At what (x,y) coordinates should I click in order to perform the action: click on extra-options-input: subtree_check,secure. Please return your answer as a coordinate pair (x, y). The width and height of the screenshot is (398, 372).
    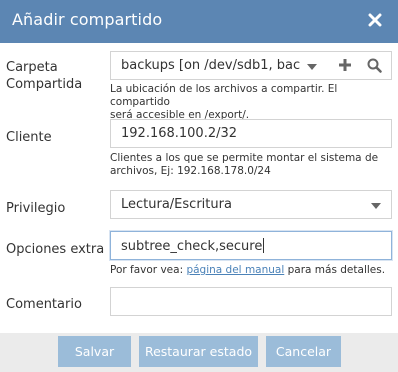
    Looking at the image, I should click on (251, 245).